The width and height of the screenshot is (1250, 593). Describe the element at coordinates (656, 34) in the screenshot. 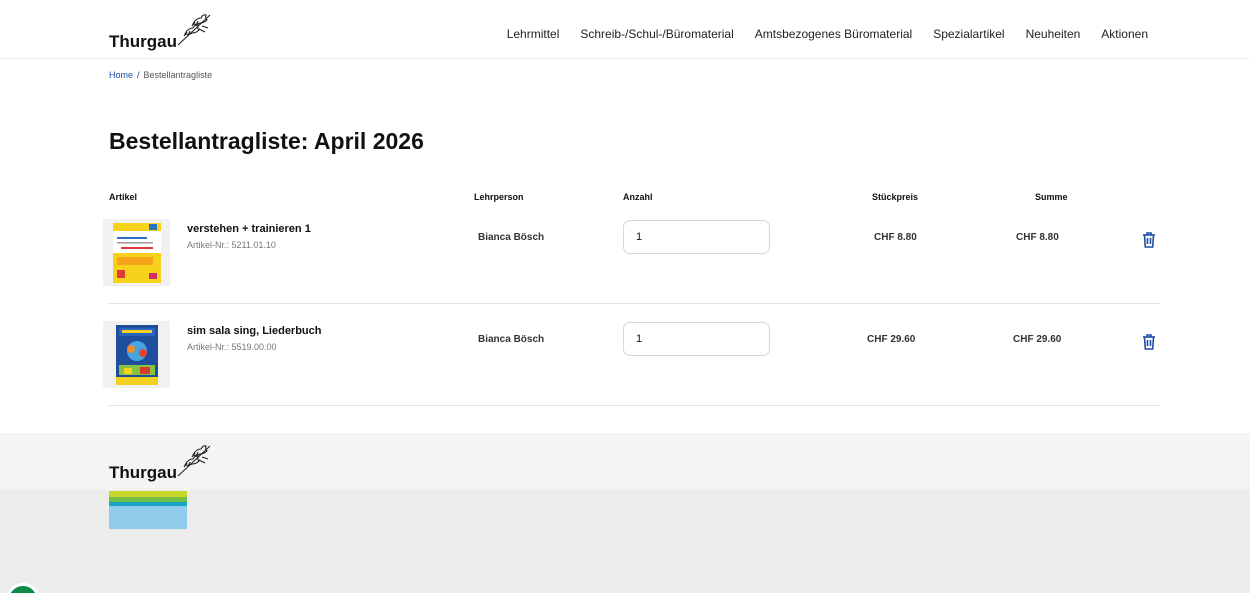

I see `nav-item-schulmaterial: Schreib-/Schul-/Büromaterial` at that location.